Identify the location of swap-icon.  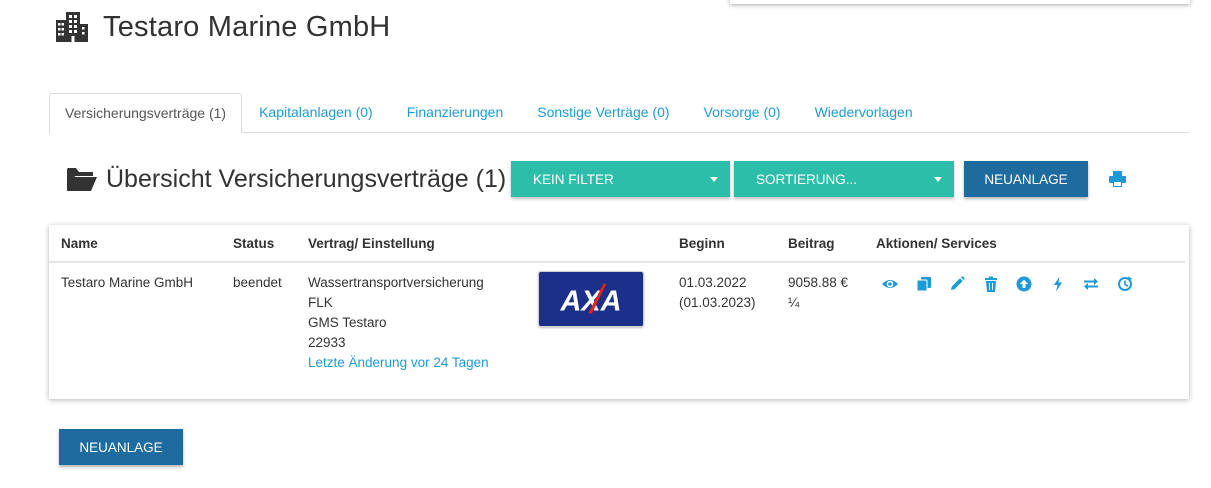
(1091, 284).